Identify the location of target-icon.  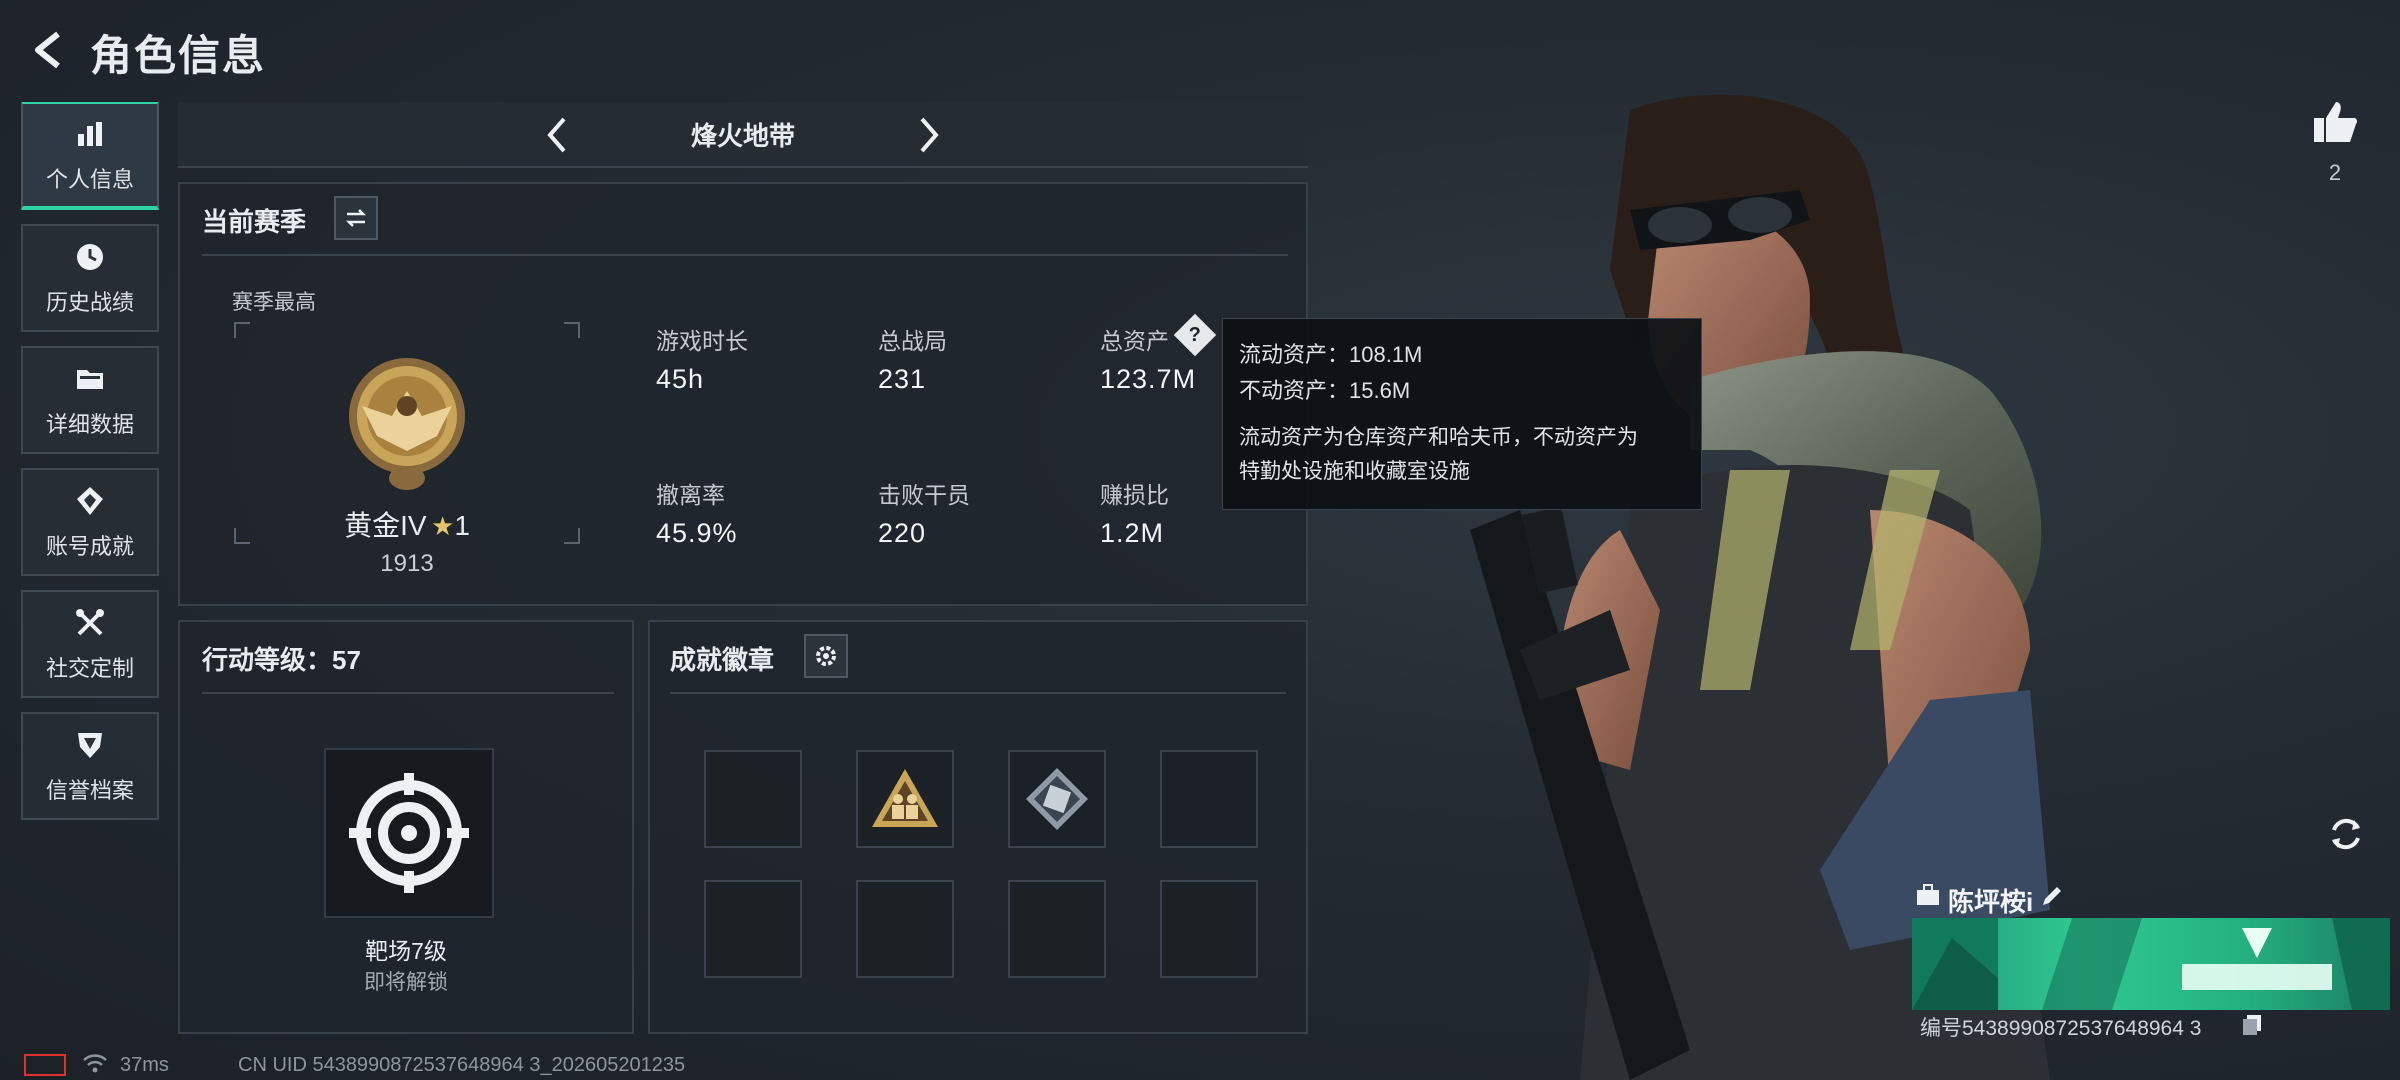
(409, 833).